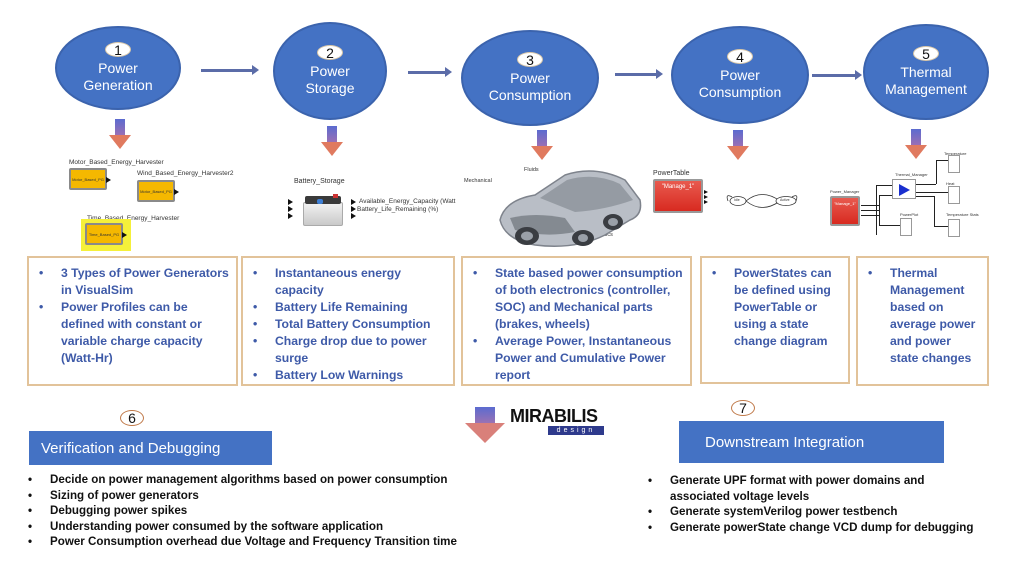 This screenshot has height=576, width=1024. Describe the element at coordinates (478, 181) in the screenshot. I see `car-label-mechanical: Mechanical` at that location.